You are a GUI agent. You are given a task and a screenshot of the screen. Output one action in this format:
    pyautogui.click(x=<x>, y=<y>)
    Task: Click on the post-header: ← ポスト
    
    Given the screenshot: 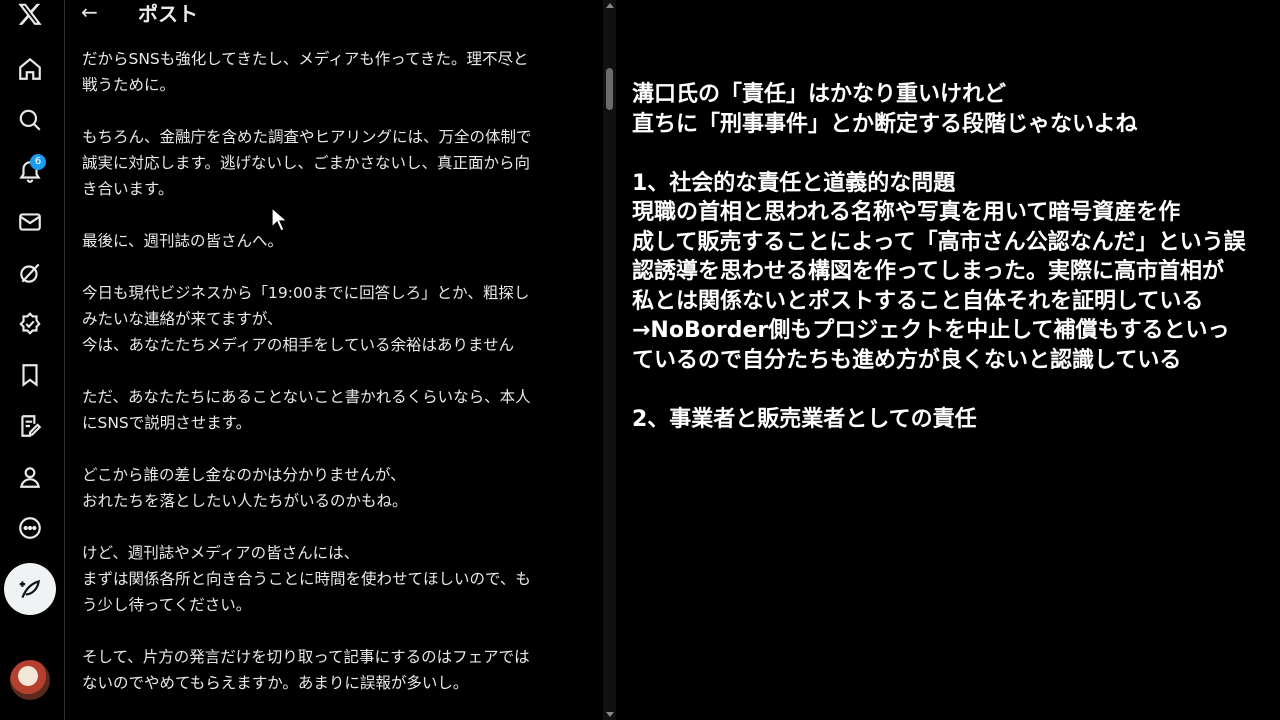 What is the action you would take?
    pyautogui.click(x=334, y=15)
    